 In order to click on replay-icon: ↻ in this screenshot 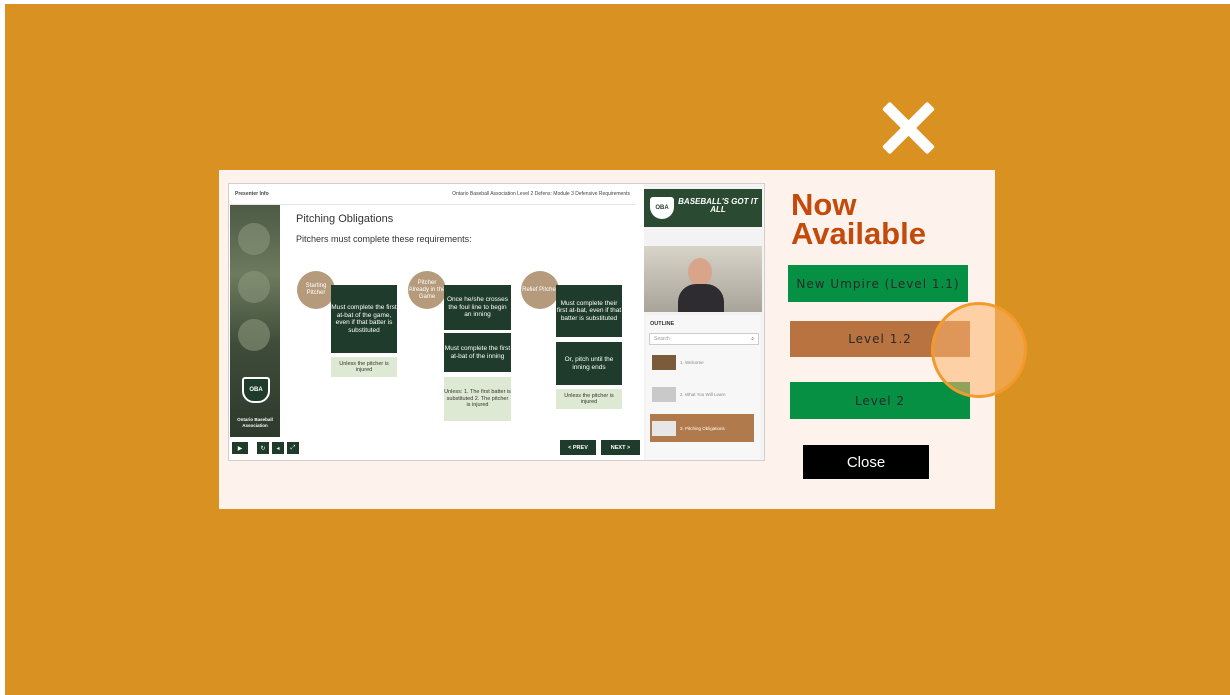, I will do `click(263, 448)`.